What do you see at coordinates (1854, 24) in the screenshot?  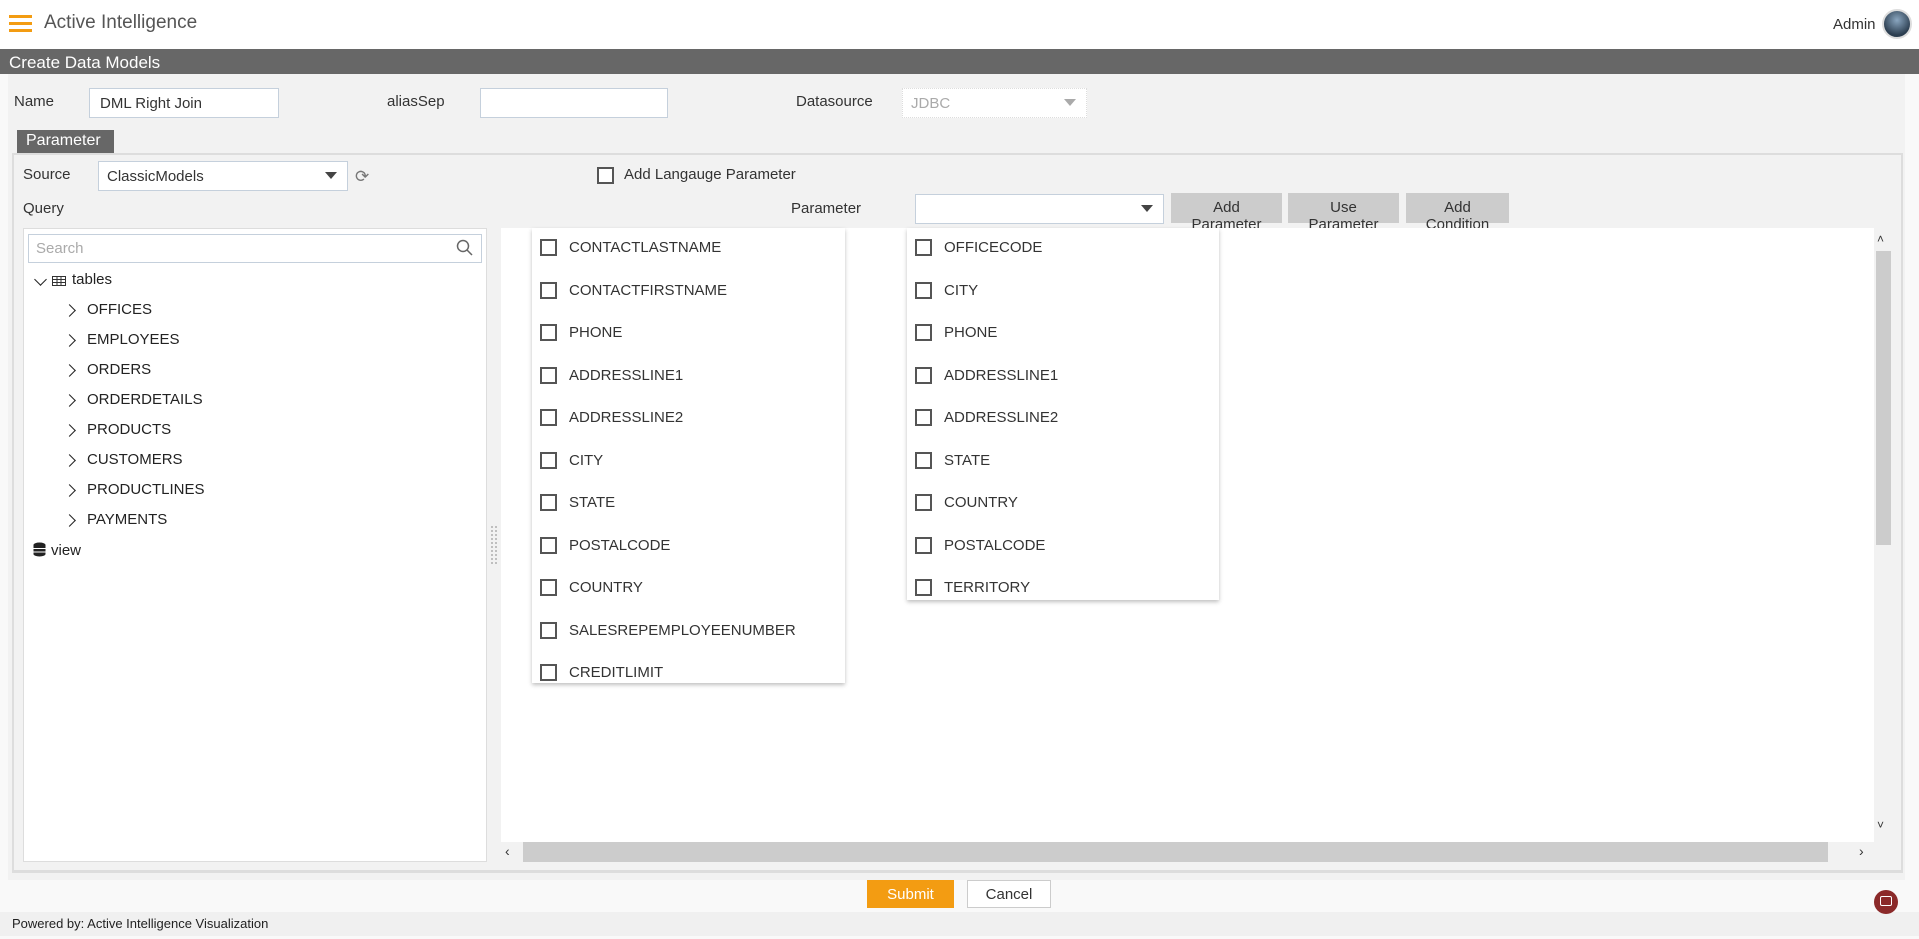 I see `user-name: Admin` at bounding box center [1854, 24].